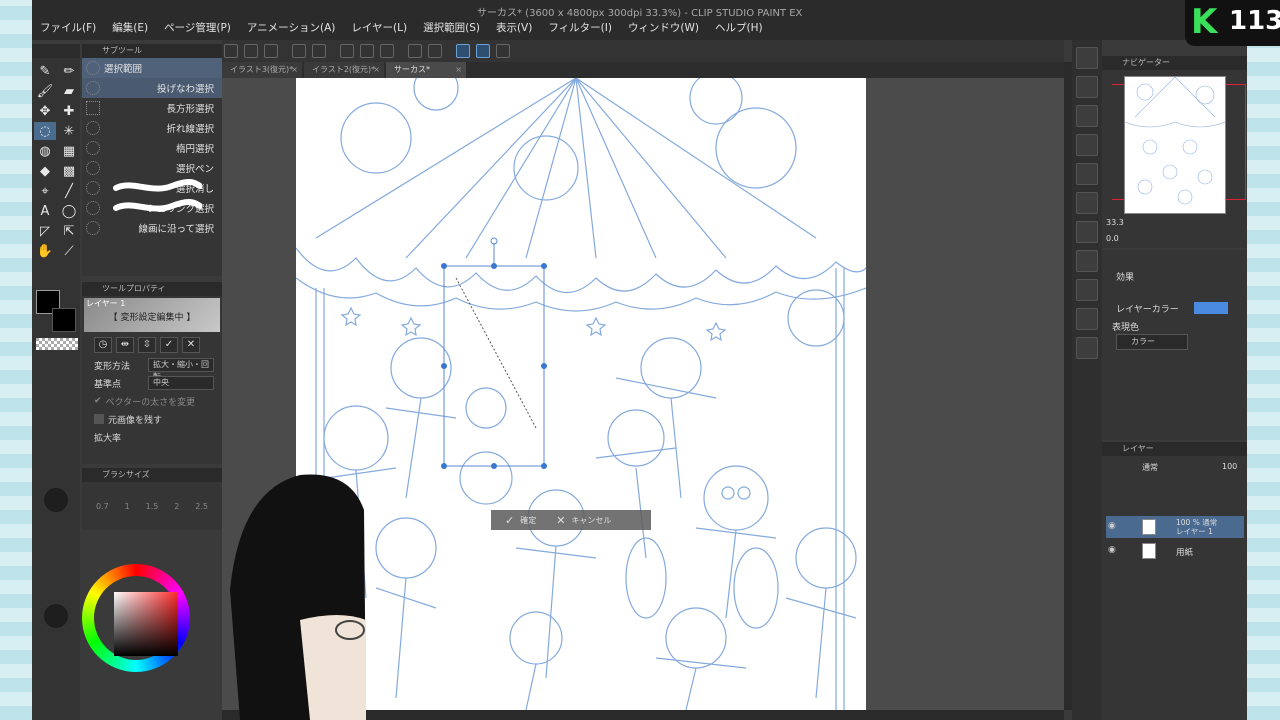  Describe the element at coordinates (45, 71) in the screenshot. I see `pen-icon: ✎` at that location.